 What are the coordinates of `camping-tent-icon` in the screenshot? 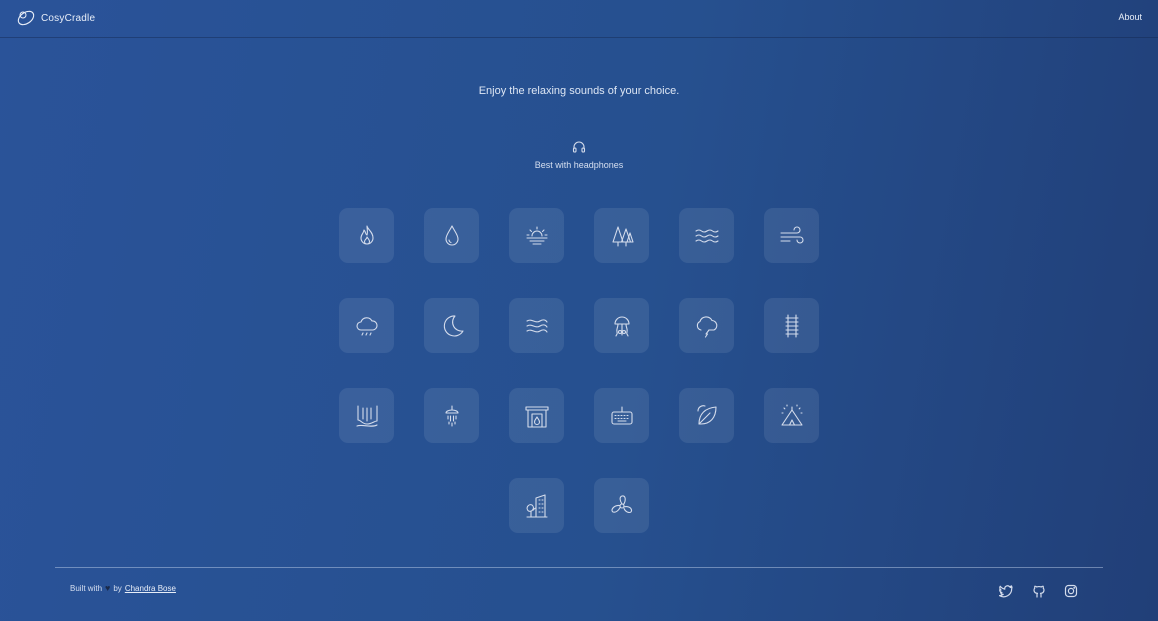 It's located at (791, 414).